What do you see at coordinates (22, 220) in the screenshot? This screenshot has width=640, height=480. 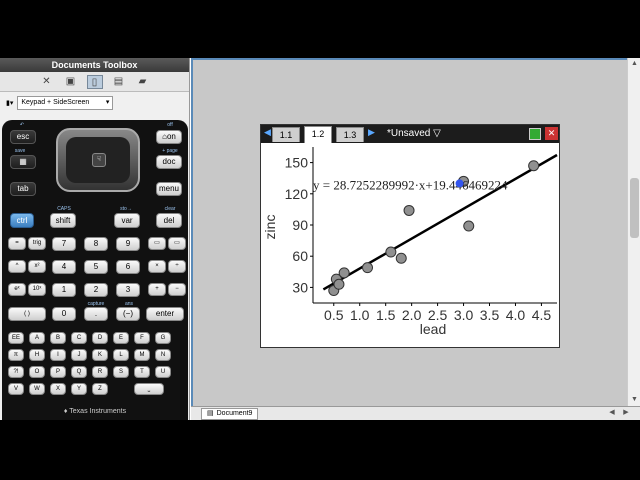 I see `ctrl-key: ctrl` at bounding box center [22, 220].